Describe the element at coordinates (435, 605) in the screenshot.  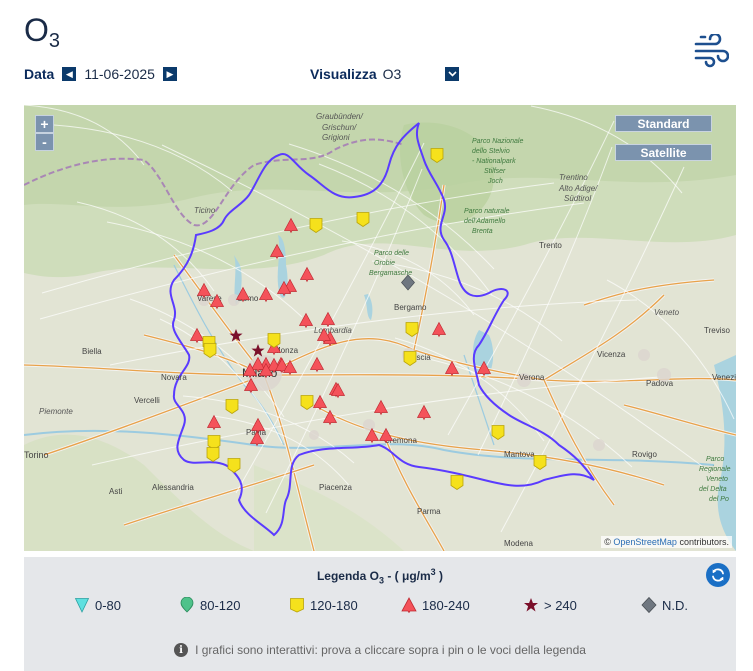
I see `legend-item-180-240: 180-240` at that location.